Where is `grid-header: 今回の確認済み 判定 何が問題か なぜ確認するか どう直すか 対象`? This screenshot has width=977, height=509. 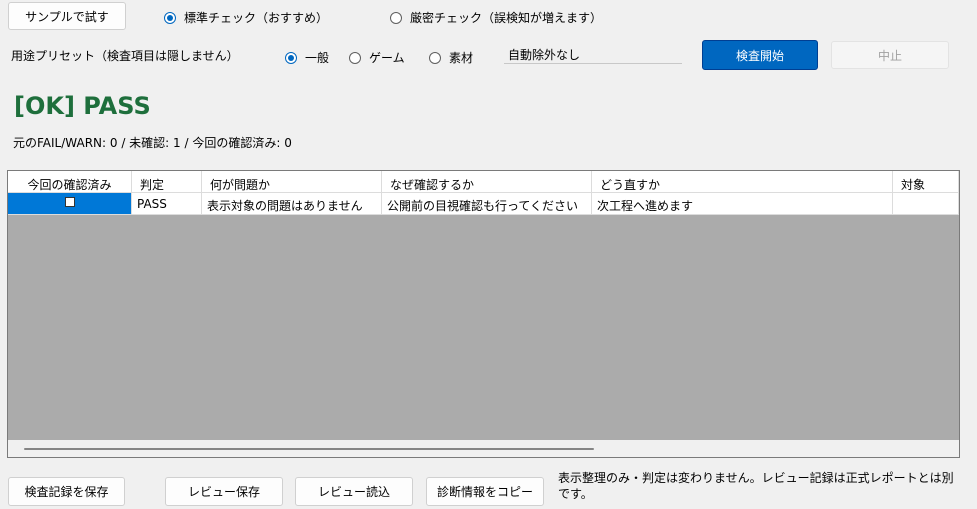
grid-header: 今回の確認済み 判定 何が問題か なぜ確認するか どう直すか 対象 is located at coordinates (483, 182).